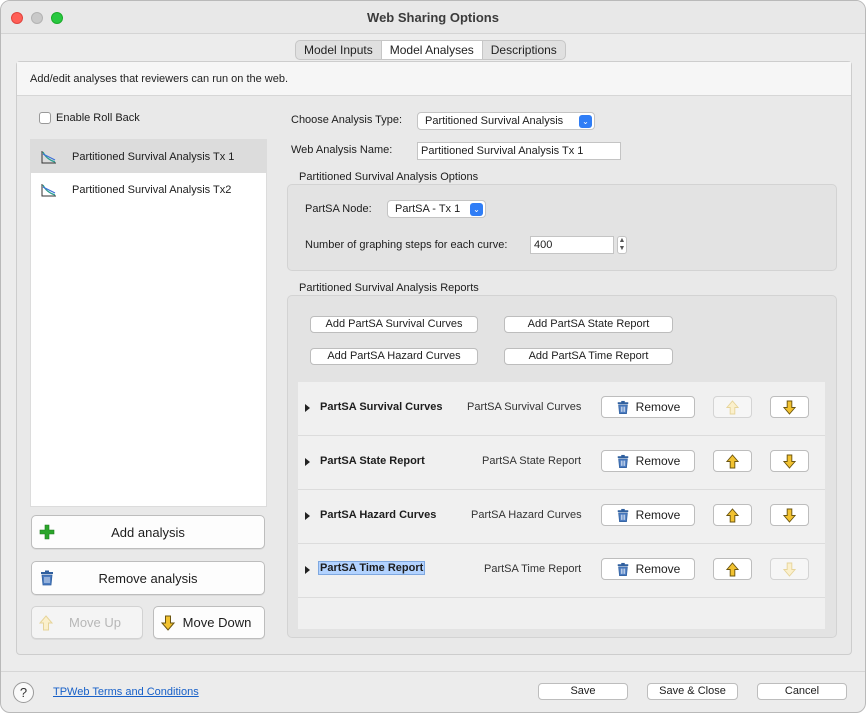 The width and height of the screenshot is (866, 713). Describe the element at coordinates (406, 245) in the screenshot. I see `graphing-steps-label: Number of graphing steps for each curve:` at that location.